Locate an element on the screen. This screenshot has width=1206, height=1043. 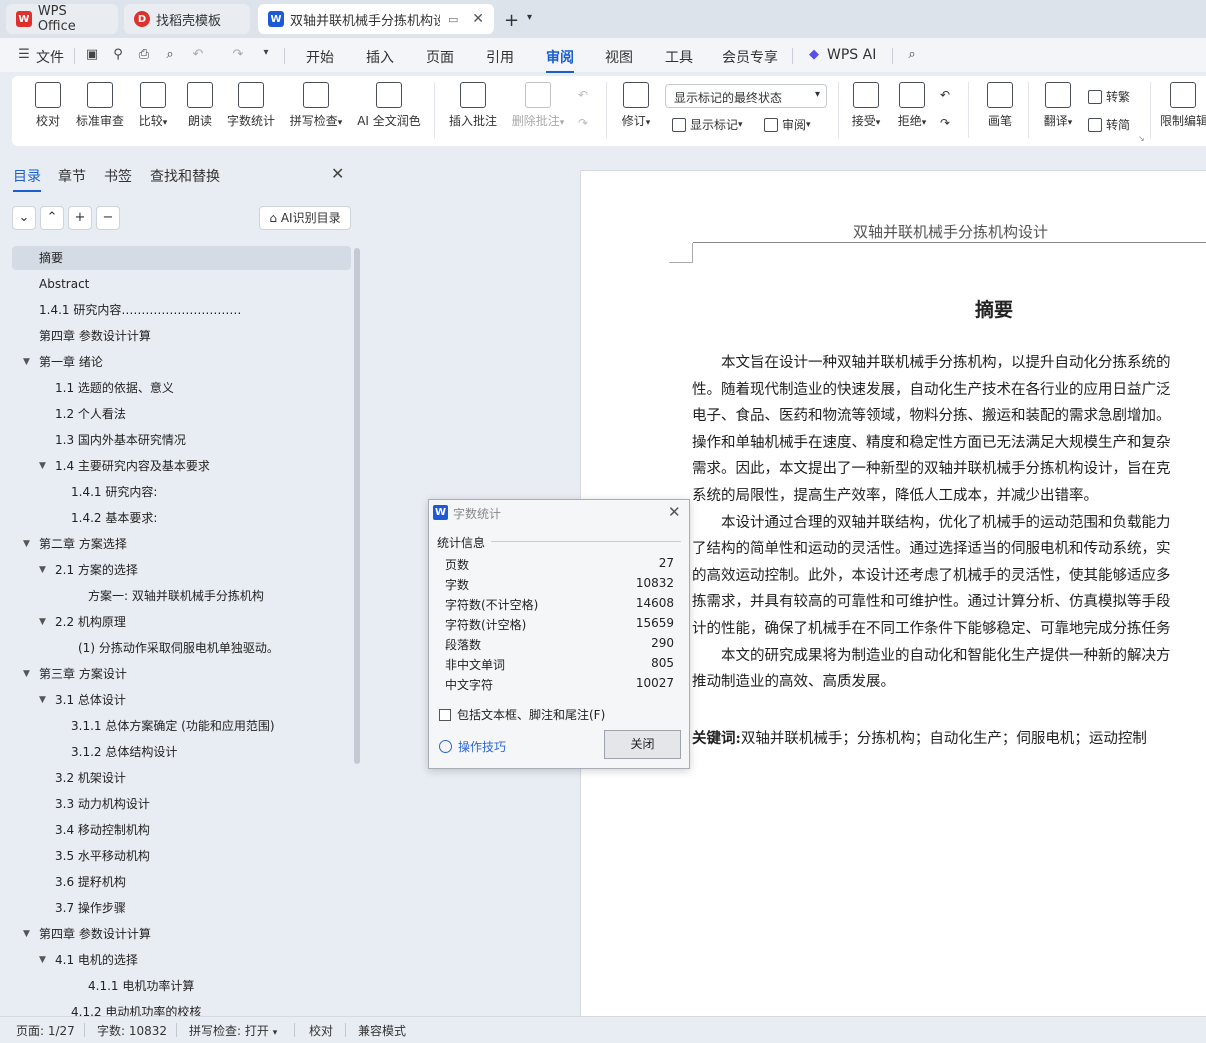
toc-item: 方案一: 双轴并联机械手分拣机构 is located at coordinates (181, 596).